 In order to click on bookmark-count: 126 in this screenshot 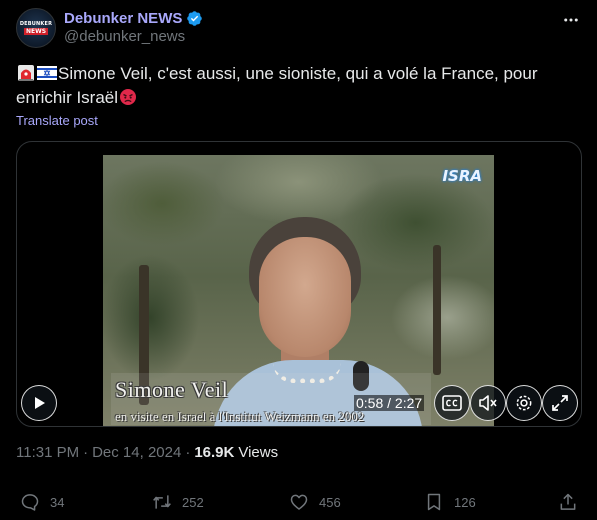, I will do `click(465, 502)`.